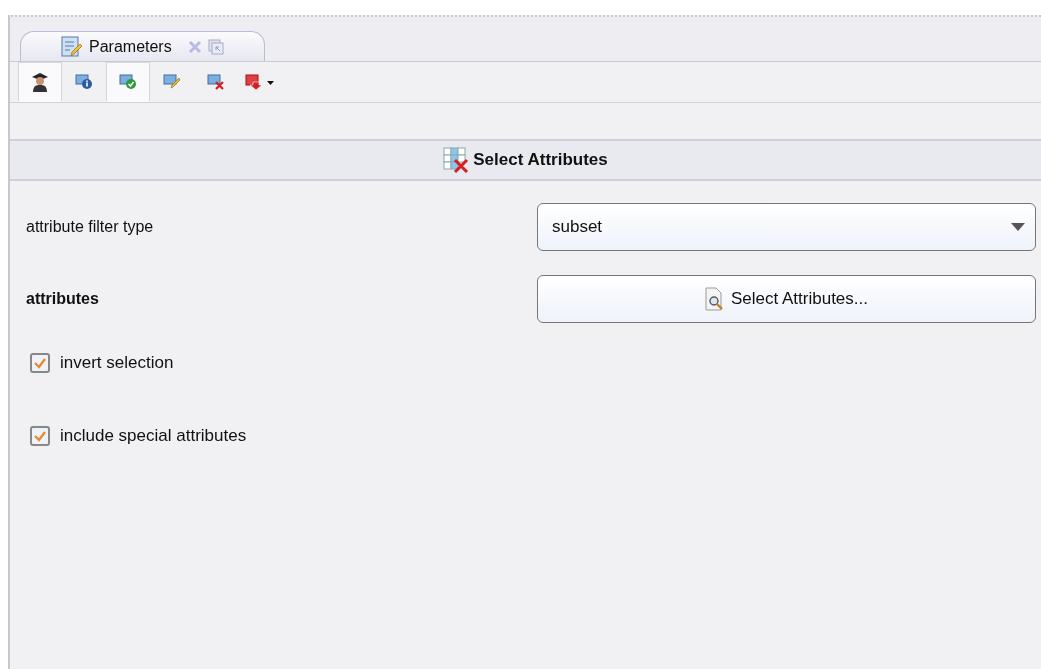 The width and height of the screenshot is (1041, 669). Describe the element at coordinates (456, 160) in the screenshot. I see `table-delete-icon` at that location.